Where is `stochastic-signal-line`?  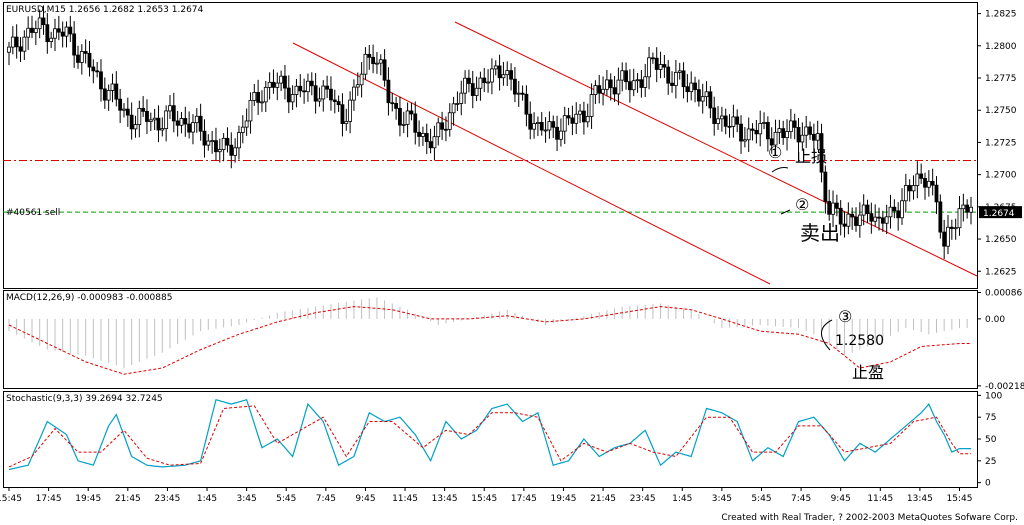
stochastic-signal-line is located at coordinates (489, 436).